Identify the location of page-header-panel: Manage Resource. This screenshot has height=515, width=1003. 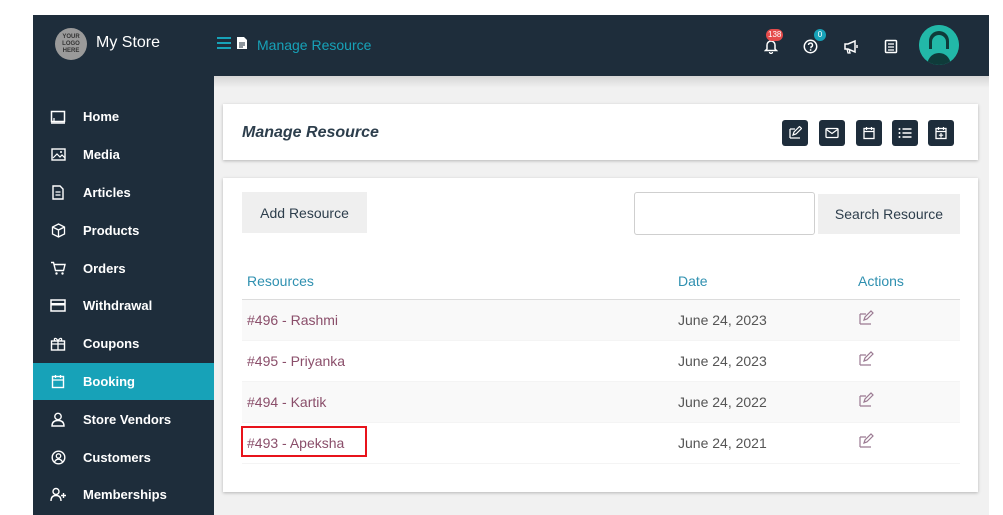
(600, 132).